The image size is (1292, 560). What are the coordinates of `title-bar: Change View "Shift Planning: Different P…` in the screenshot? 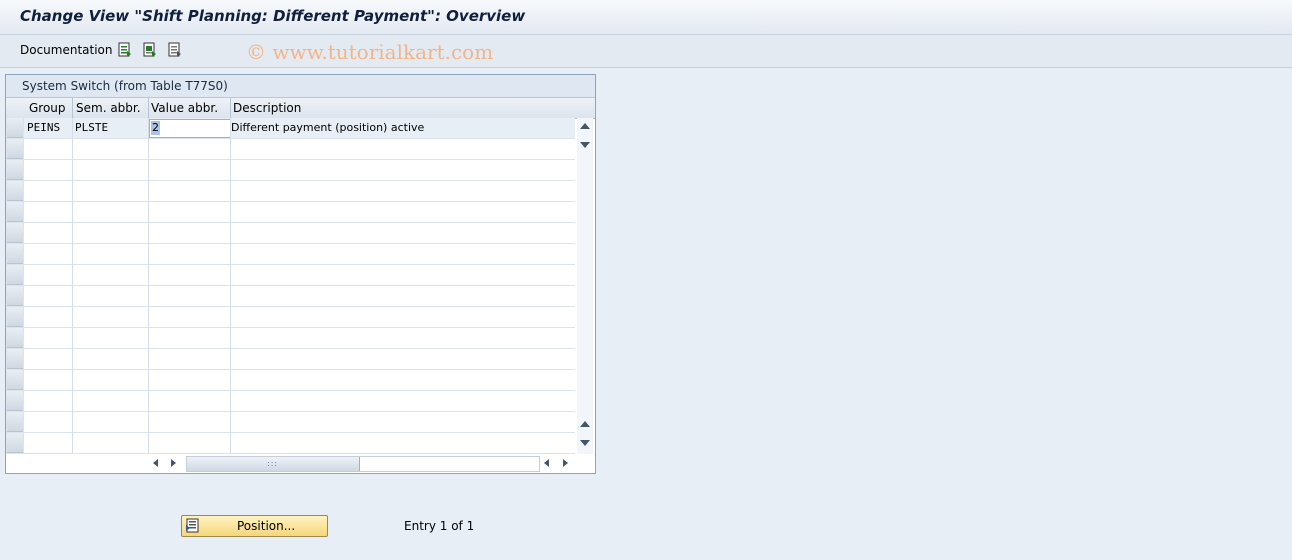 It's located at (646, 17).